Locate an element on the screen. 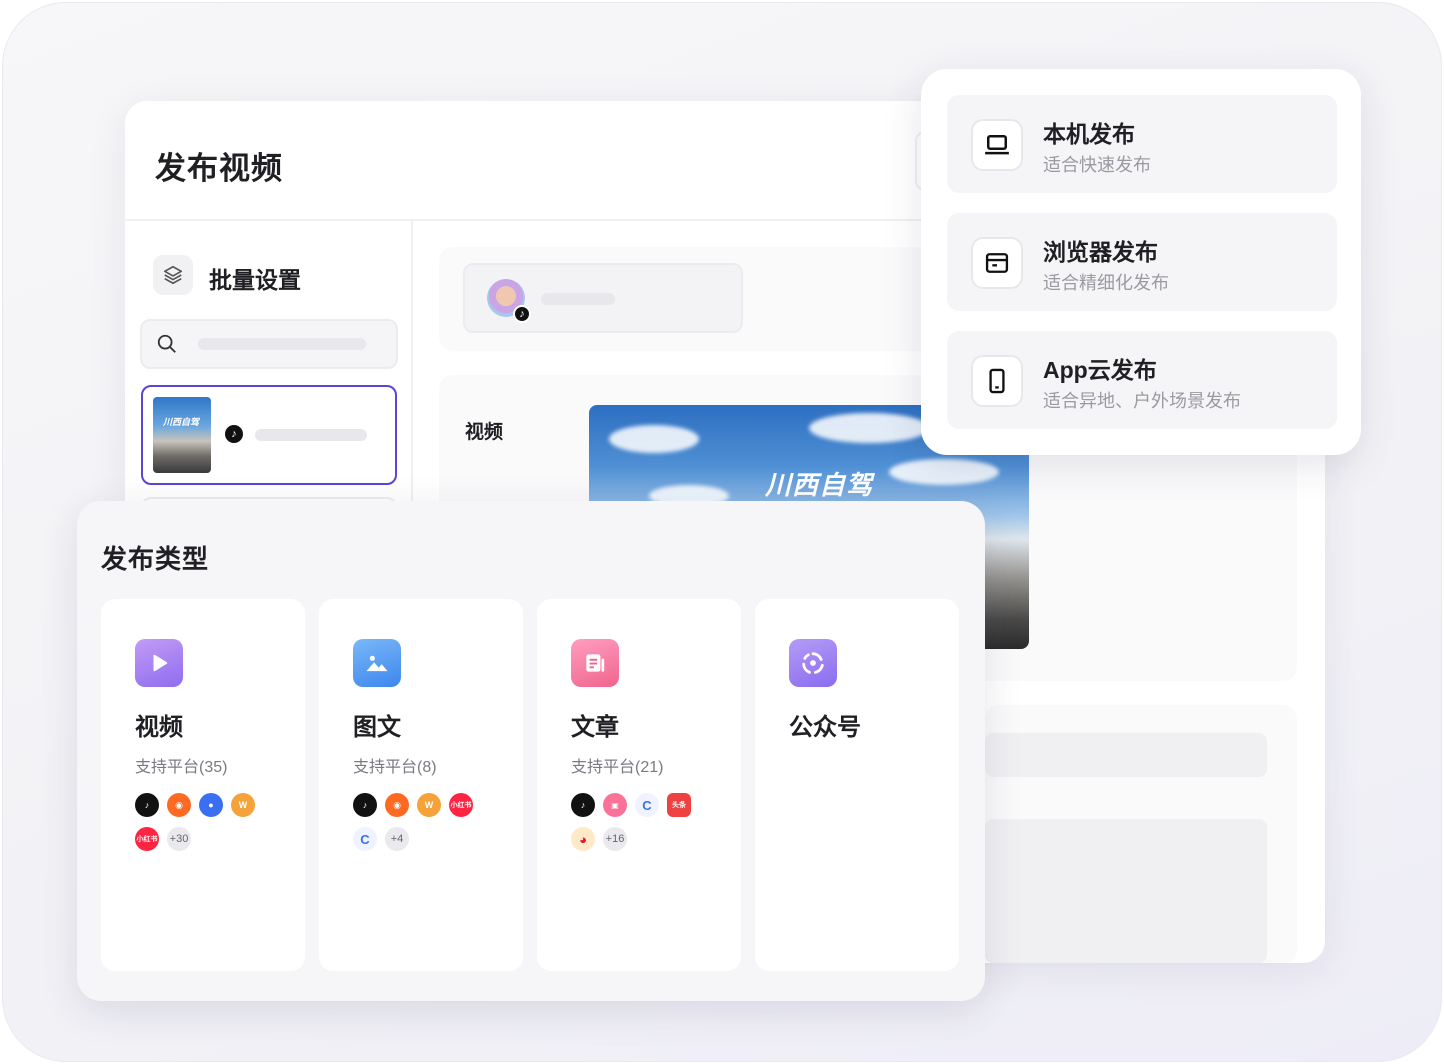 Image resolution: width=1444 pixels, height=1064 pixels. type-name: 视频 is located at coordinates (159, 727).